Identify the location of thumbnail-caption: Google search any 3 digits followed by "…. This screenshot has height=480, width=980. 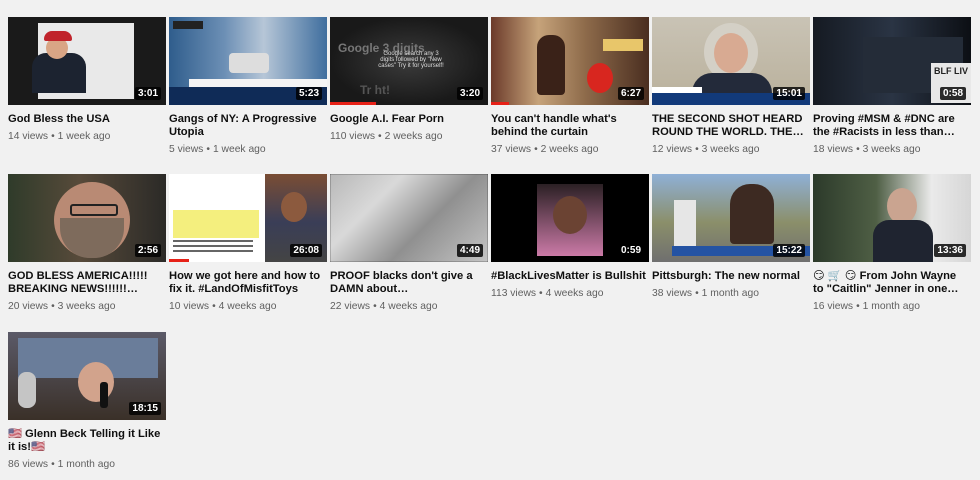
(411, 60).